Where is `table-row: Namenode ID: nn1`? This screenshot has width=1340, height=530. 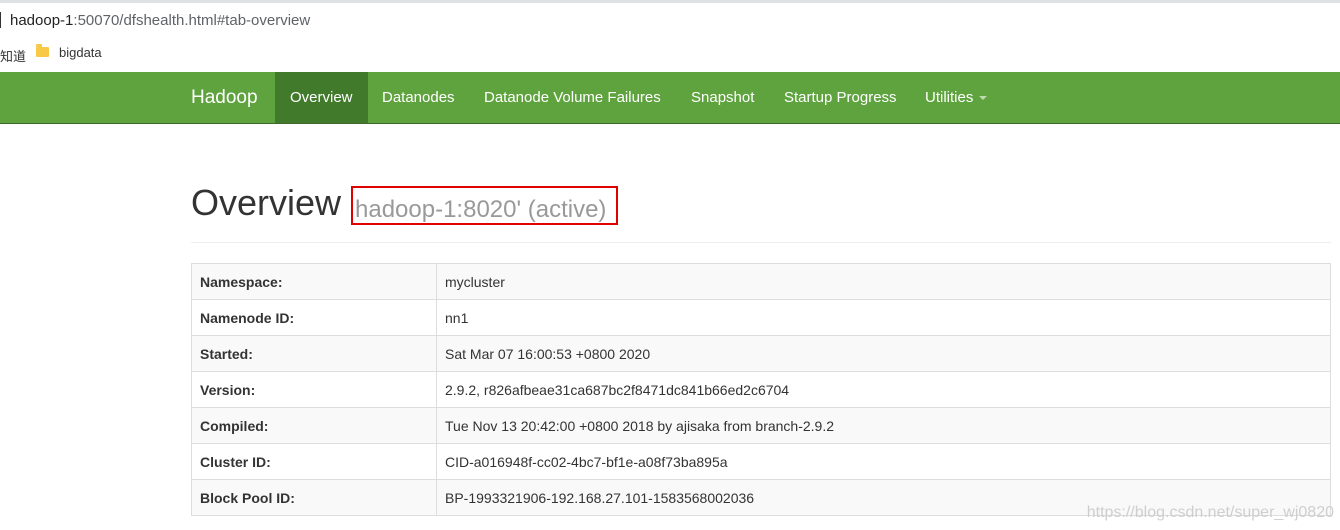 table-row: Namenode ID: nn1 is located at coordinates (761, 317).